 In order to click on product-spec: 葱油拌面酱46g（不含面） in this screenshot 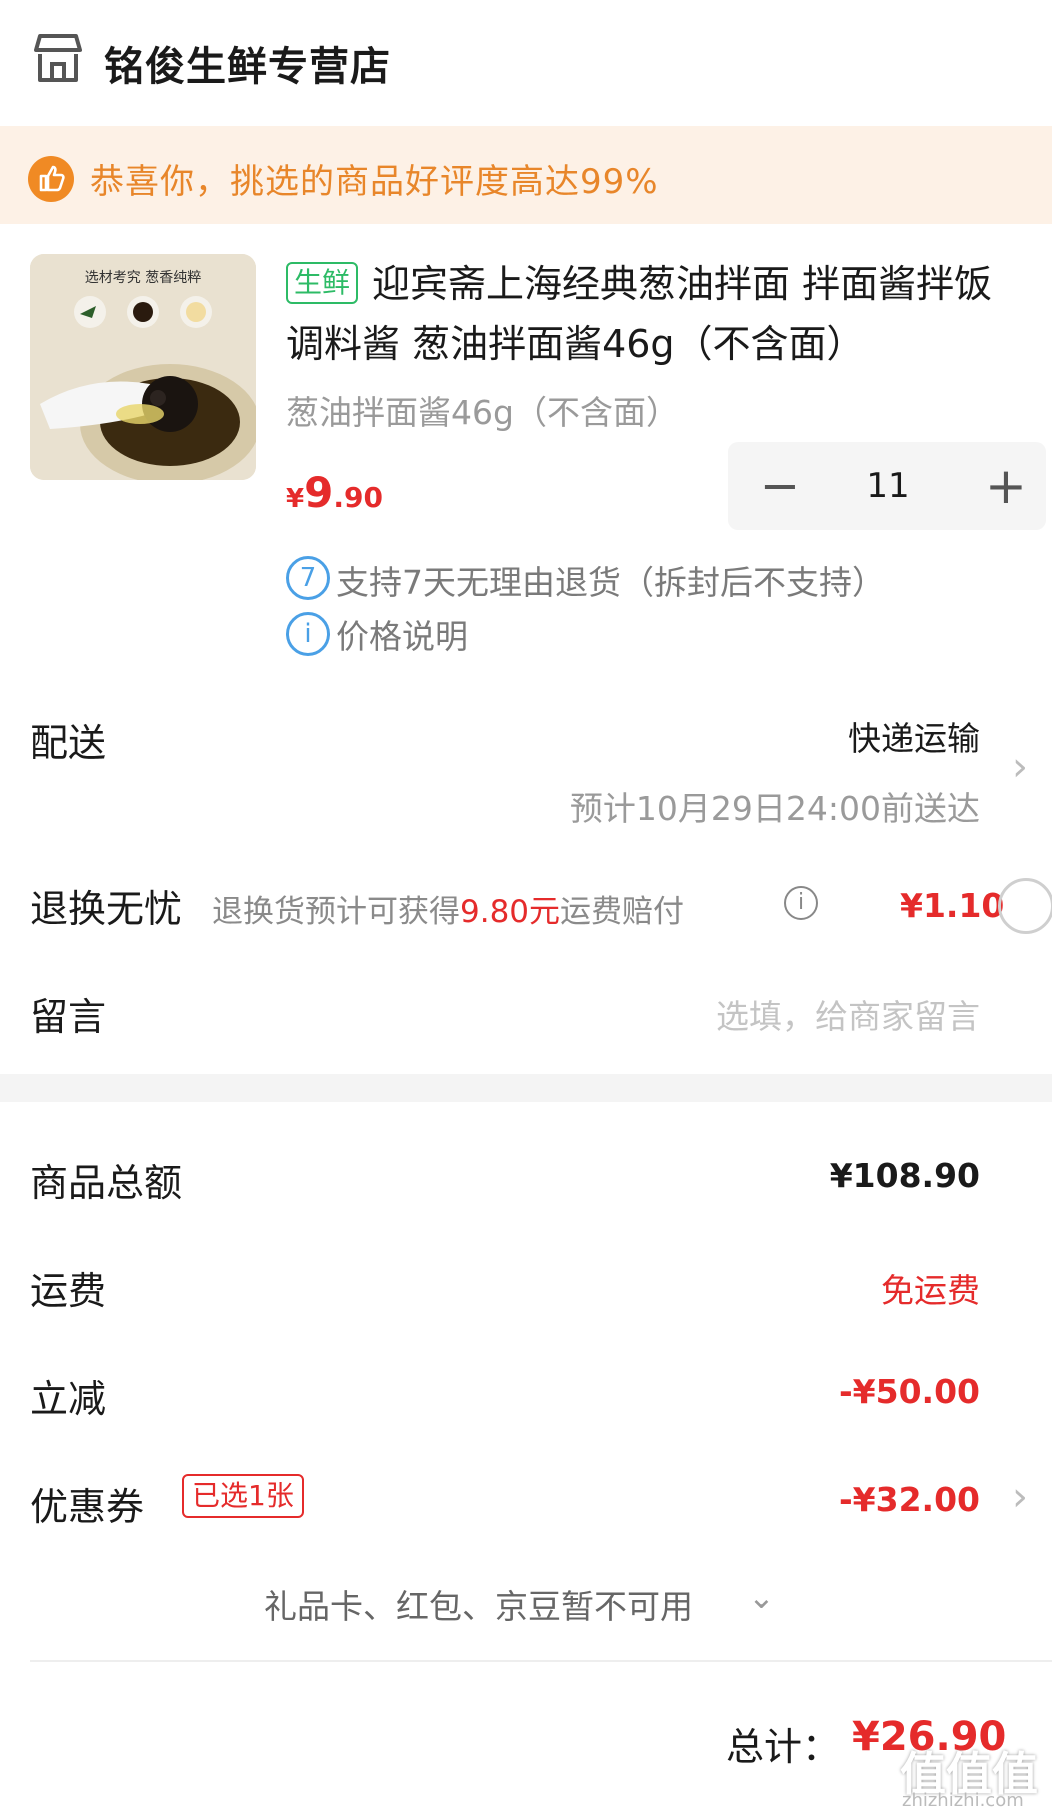, I will do `click(482, 412)`.